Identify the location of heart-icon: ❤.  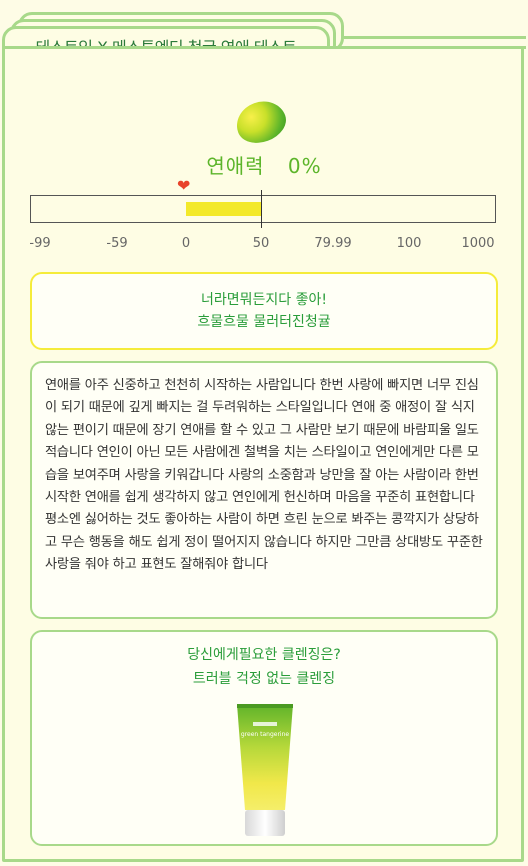
(184, 185).